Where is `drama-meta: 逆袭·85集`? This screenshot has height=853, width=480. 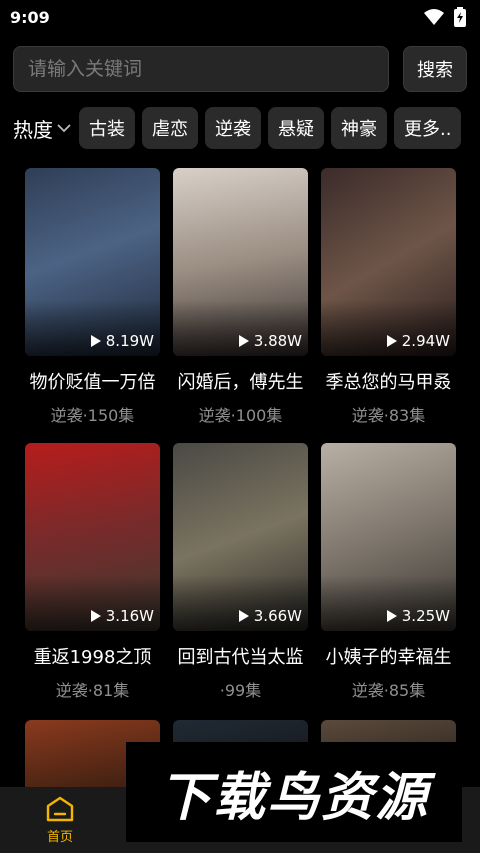 drama-meta: 逆袭·85集 is located at coordinates (388, 690).